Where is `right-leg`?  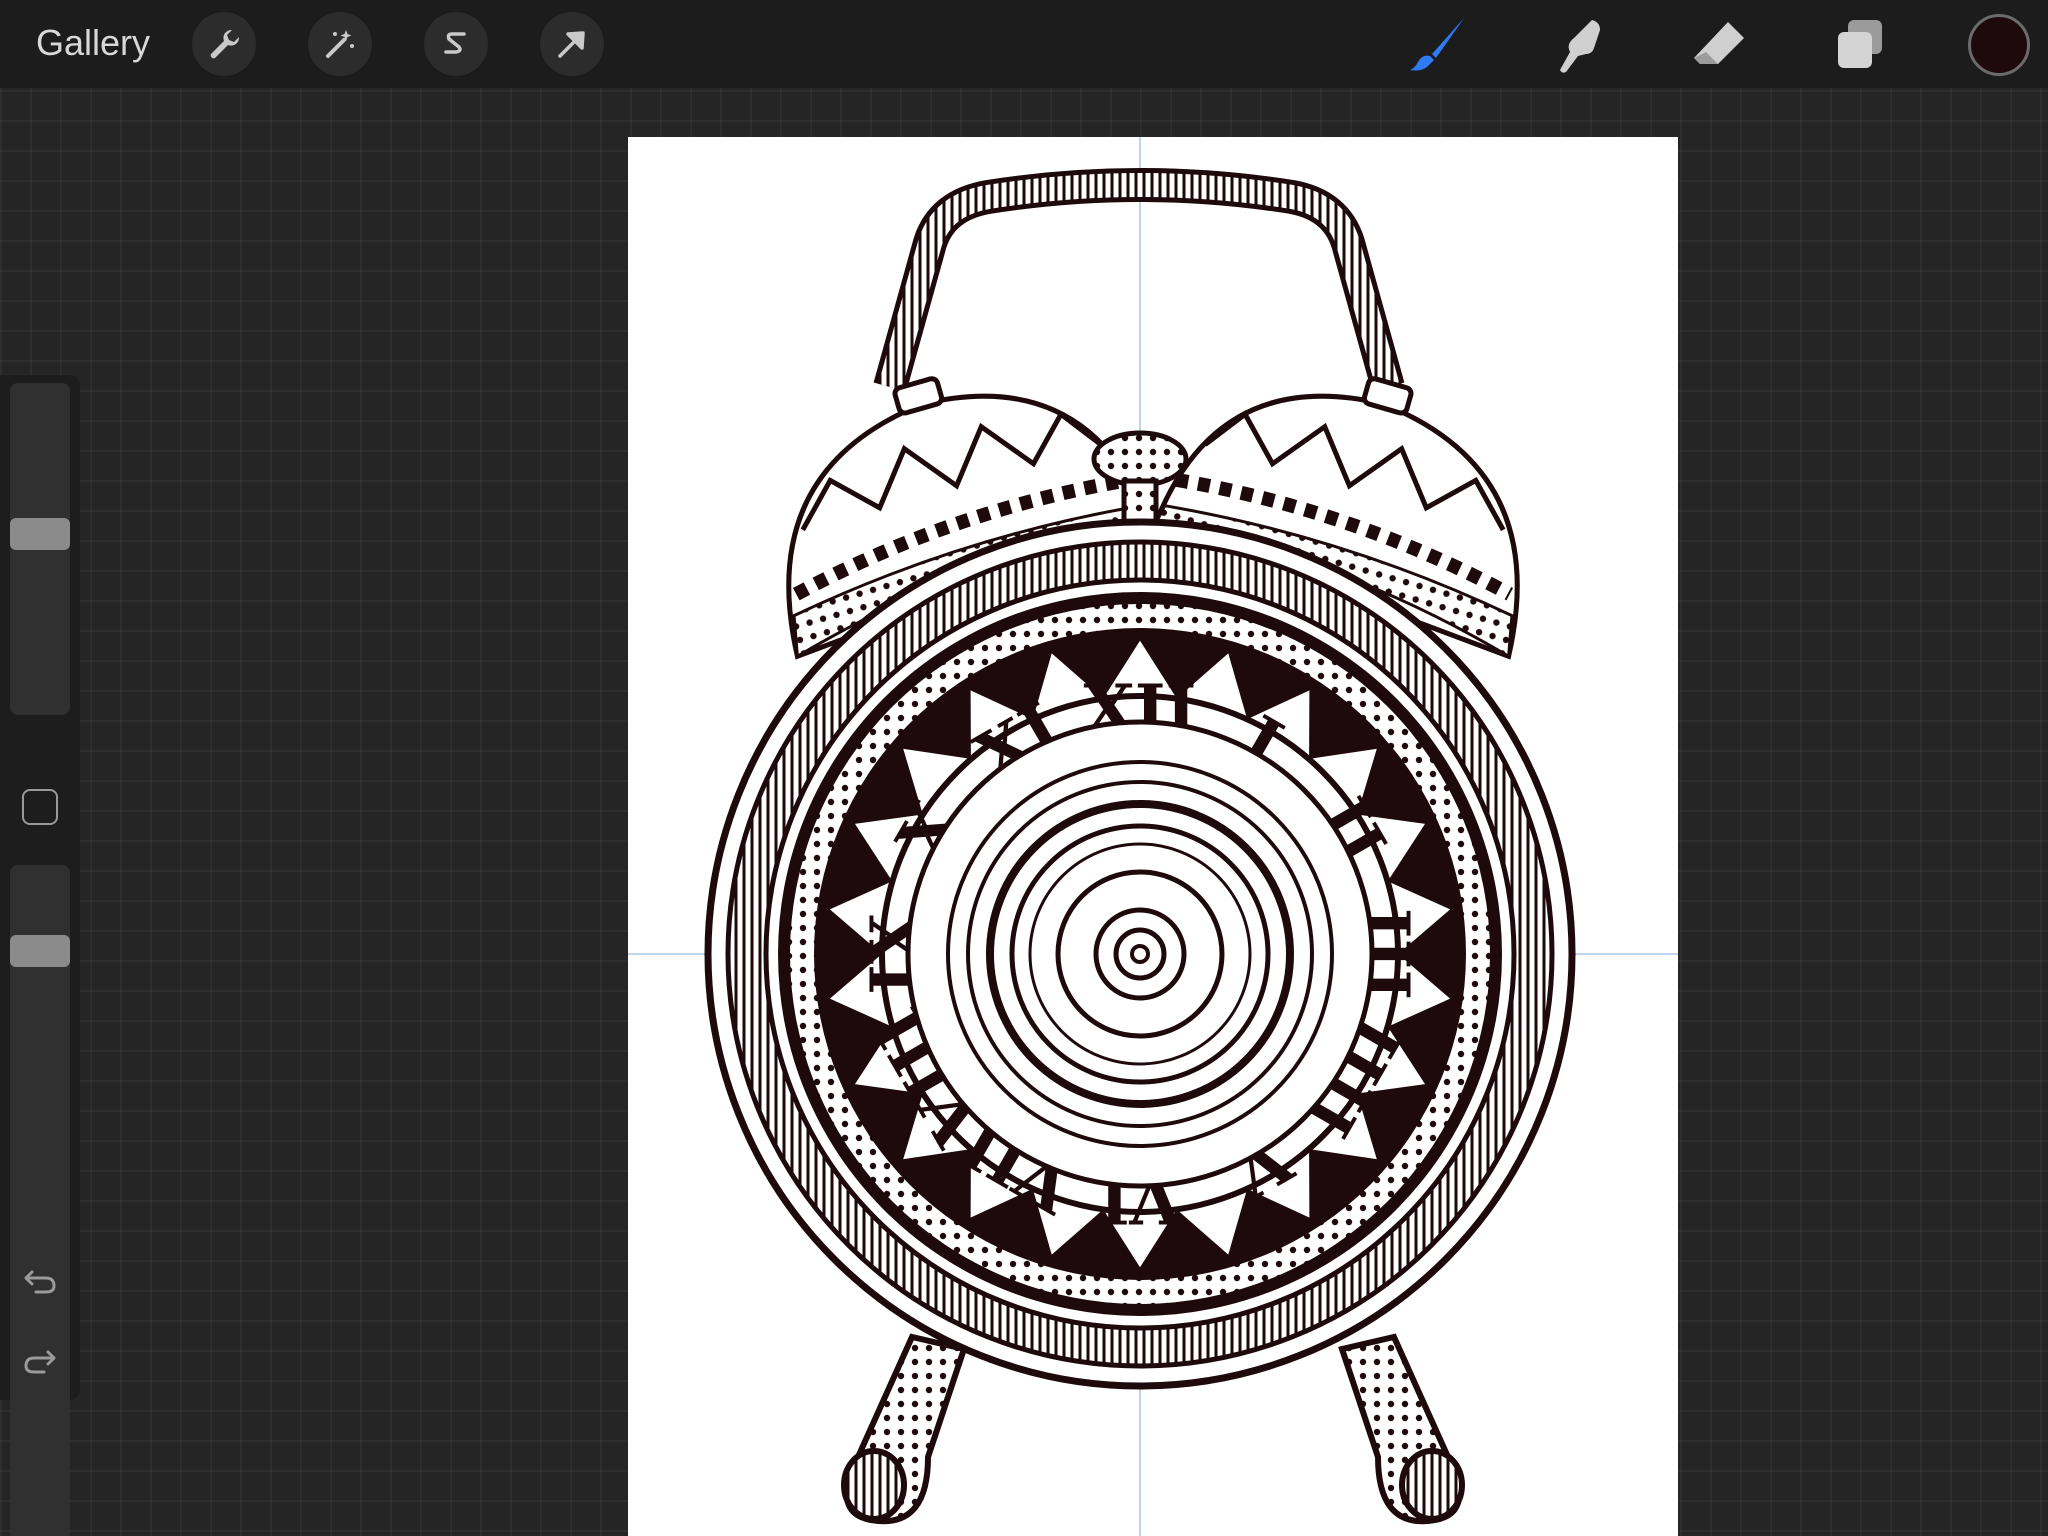
right-leg is located at coordinates (1401, 1429).